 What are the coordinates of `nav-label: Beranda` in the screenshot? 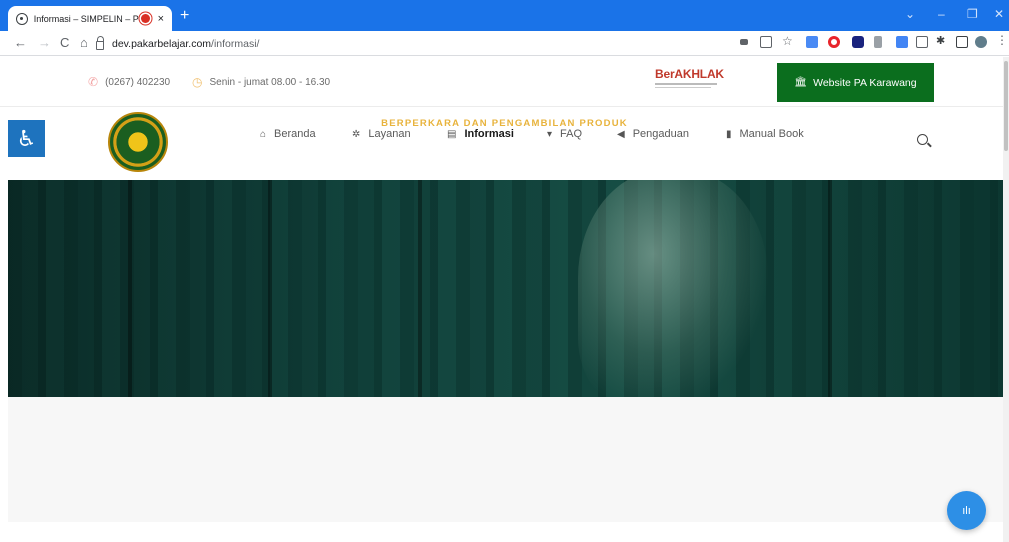 It's located at (295, 134).